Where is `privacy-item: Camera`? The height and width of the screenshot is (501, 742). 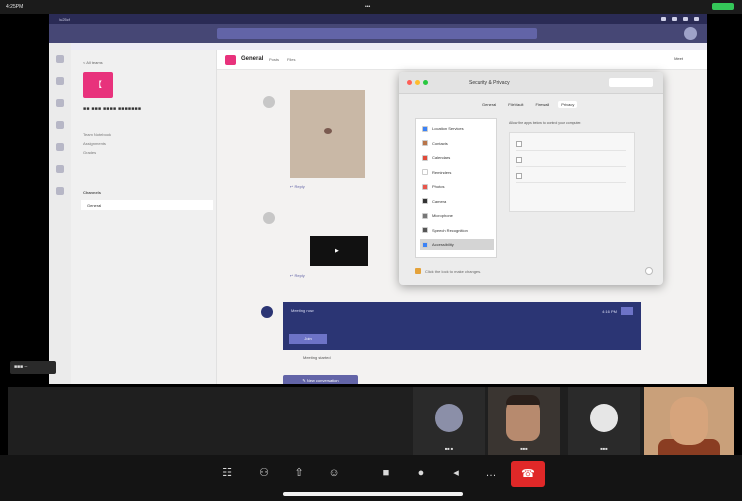
privacy-item: Camera is located at coordinates (457, 201).